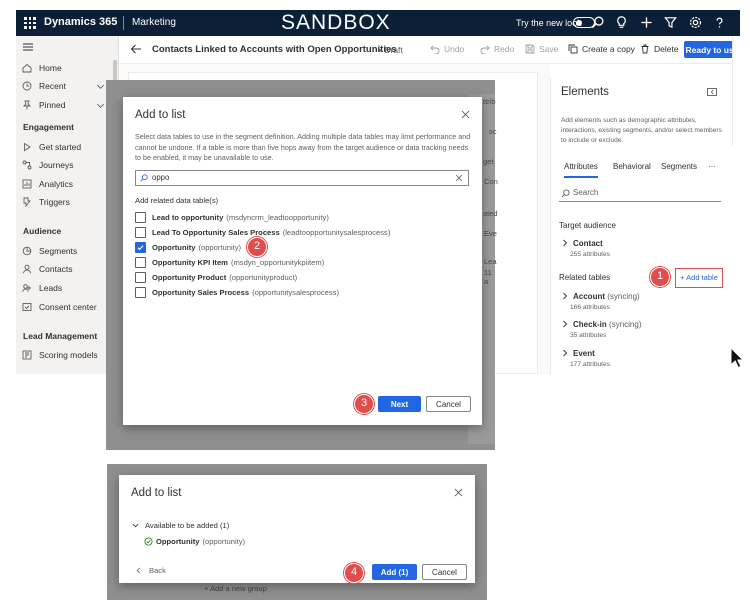 This screenshot has height=612, width=750. Describe the element at coordinates (216, 232) in the screenshot. I see `option-name: Lead To Opportunity Sales Process` at that location.